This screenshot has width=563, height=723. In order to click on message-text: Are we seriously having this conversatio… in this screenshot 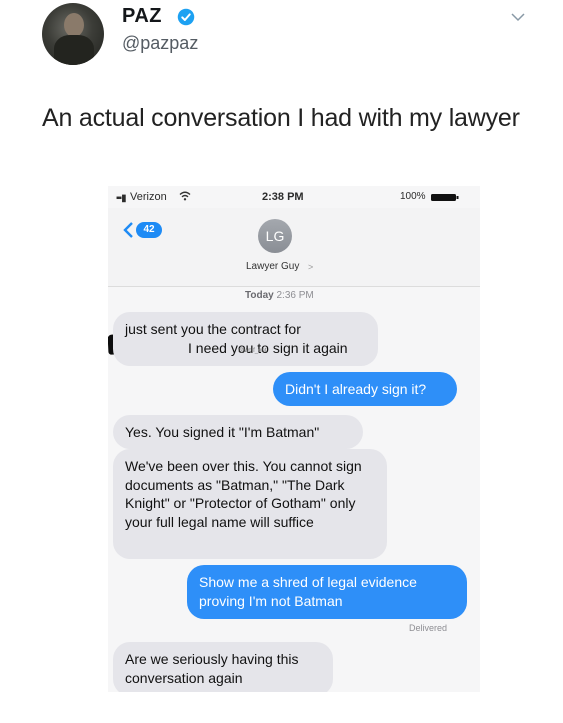, I will do `click(212, 668)`.